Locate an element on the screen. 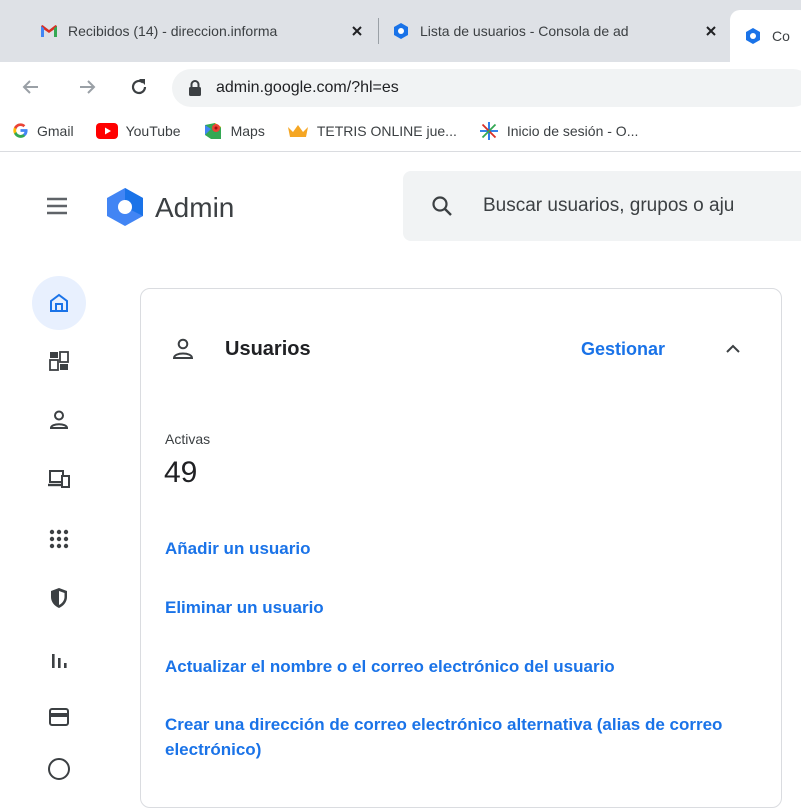  card-title: Usuarios is located at coordinates (268, 349).